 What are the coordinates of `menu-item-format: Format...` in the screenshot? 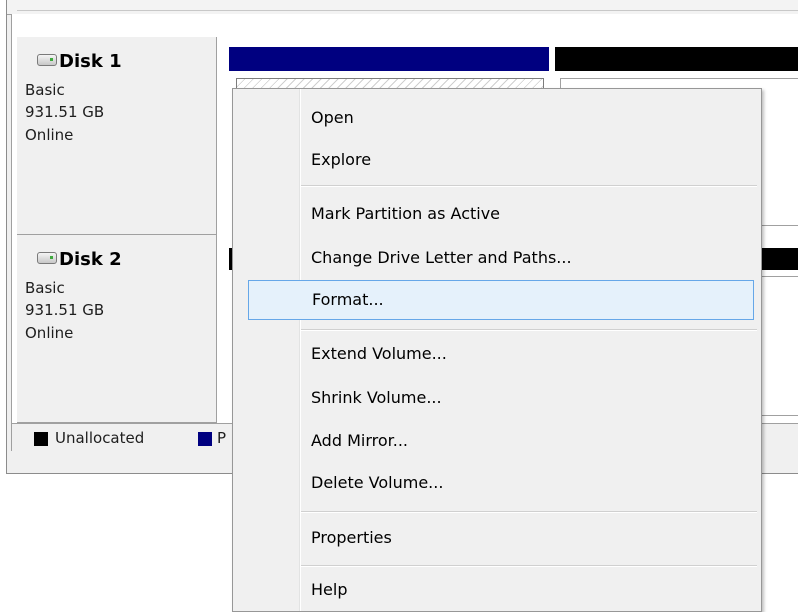 It's located at (501, 300).